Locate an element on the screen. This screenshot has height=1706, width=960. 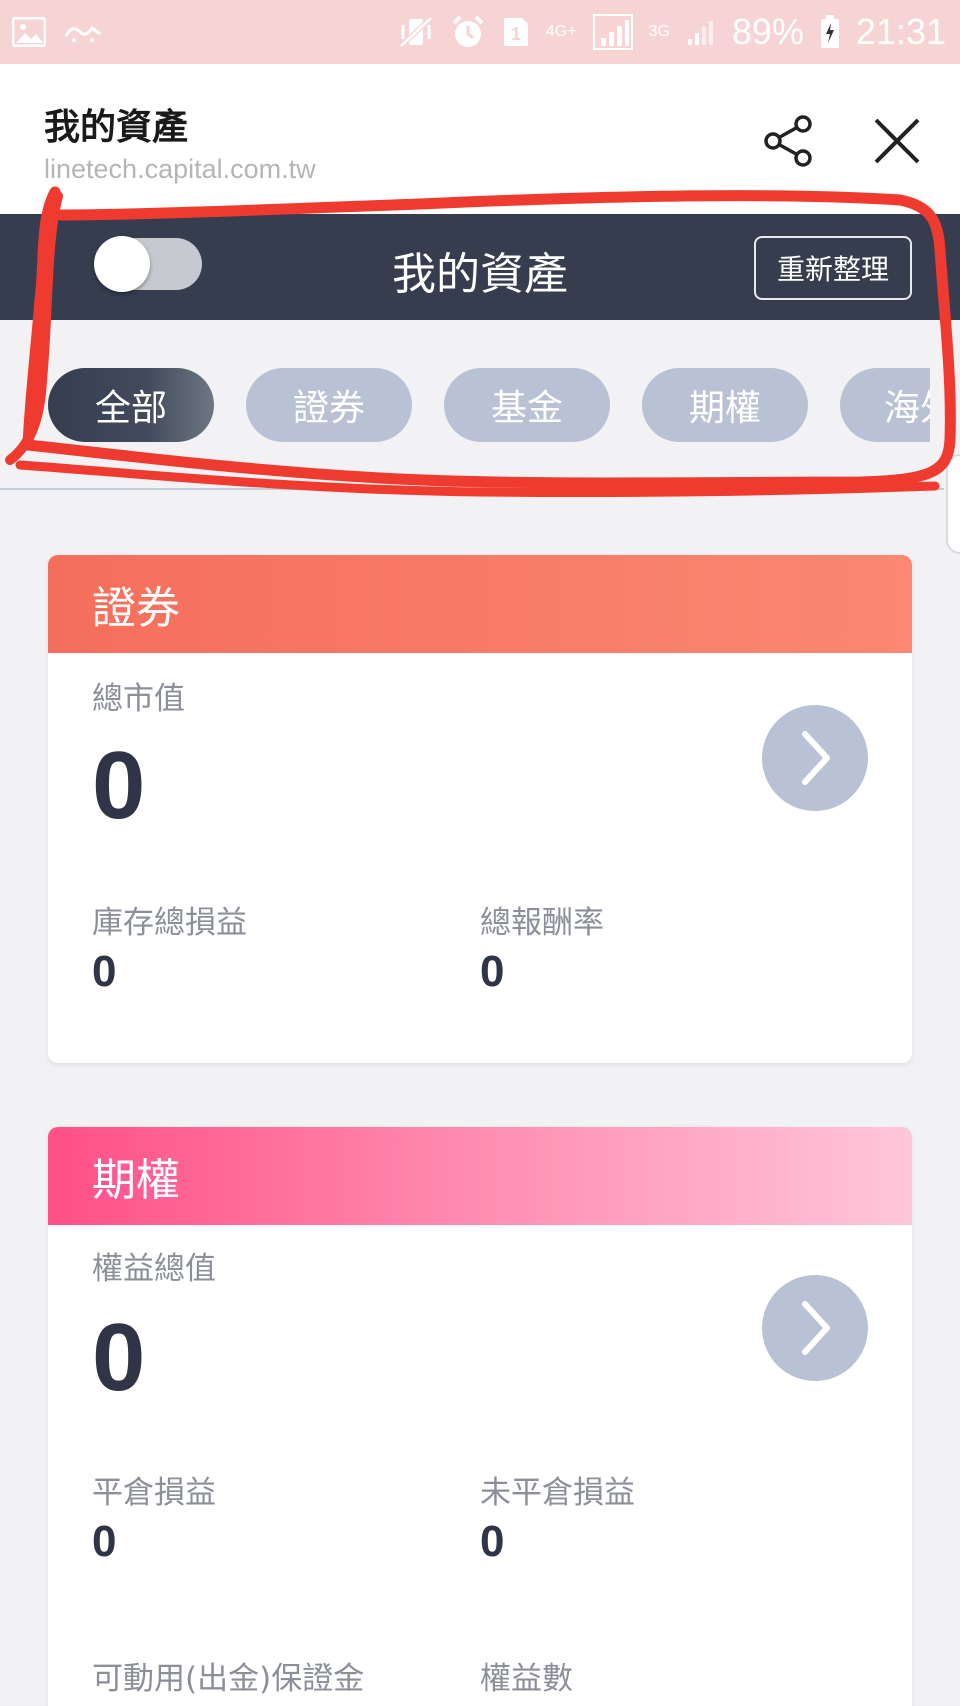
refresh-button: 重新整理 is located at coordinates (833, 268).